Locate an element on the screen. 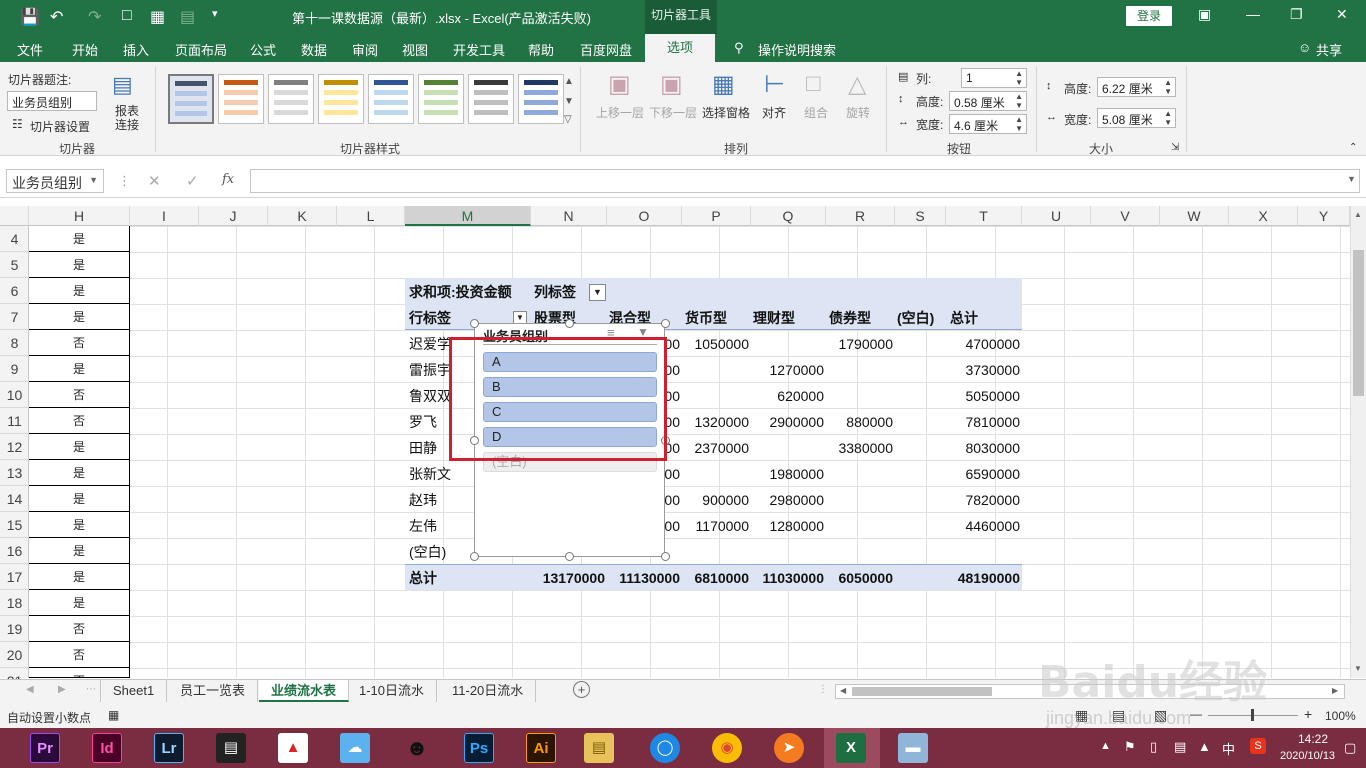 This screenshot has height=768, width=1366. column-header: Q is located at coordinates (788, 216).